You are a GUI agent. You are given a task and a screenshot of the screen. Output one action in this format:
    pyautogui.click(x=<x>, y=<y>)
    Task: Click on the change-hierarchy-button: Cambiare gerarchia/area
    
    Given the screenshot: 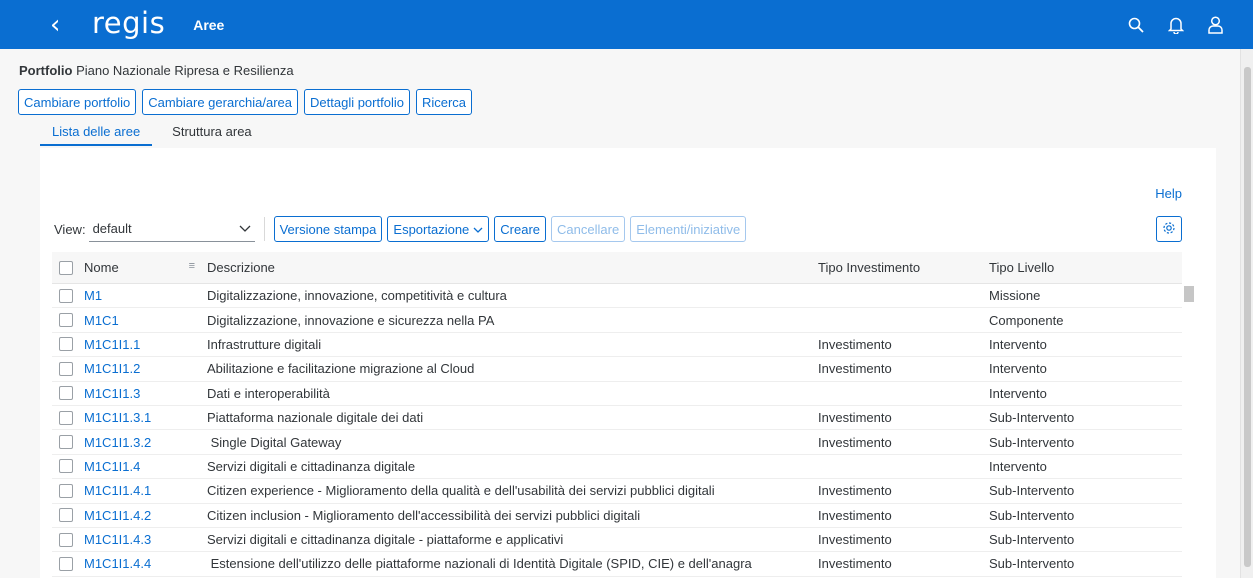 What is the action you would take?
    pyautogui.click(x=220, y=102)
    